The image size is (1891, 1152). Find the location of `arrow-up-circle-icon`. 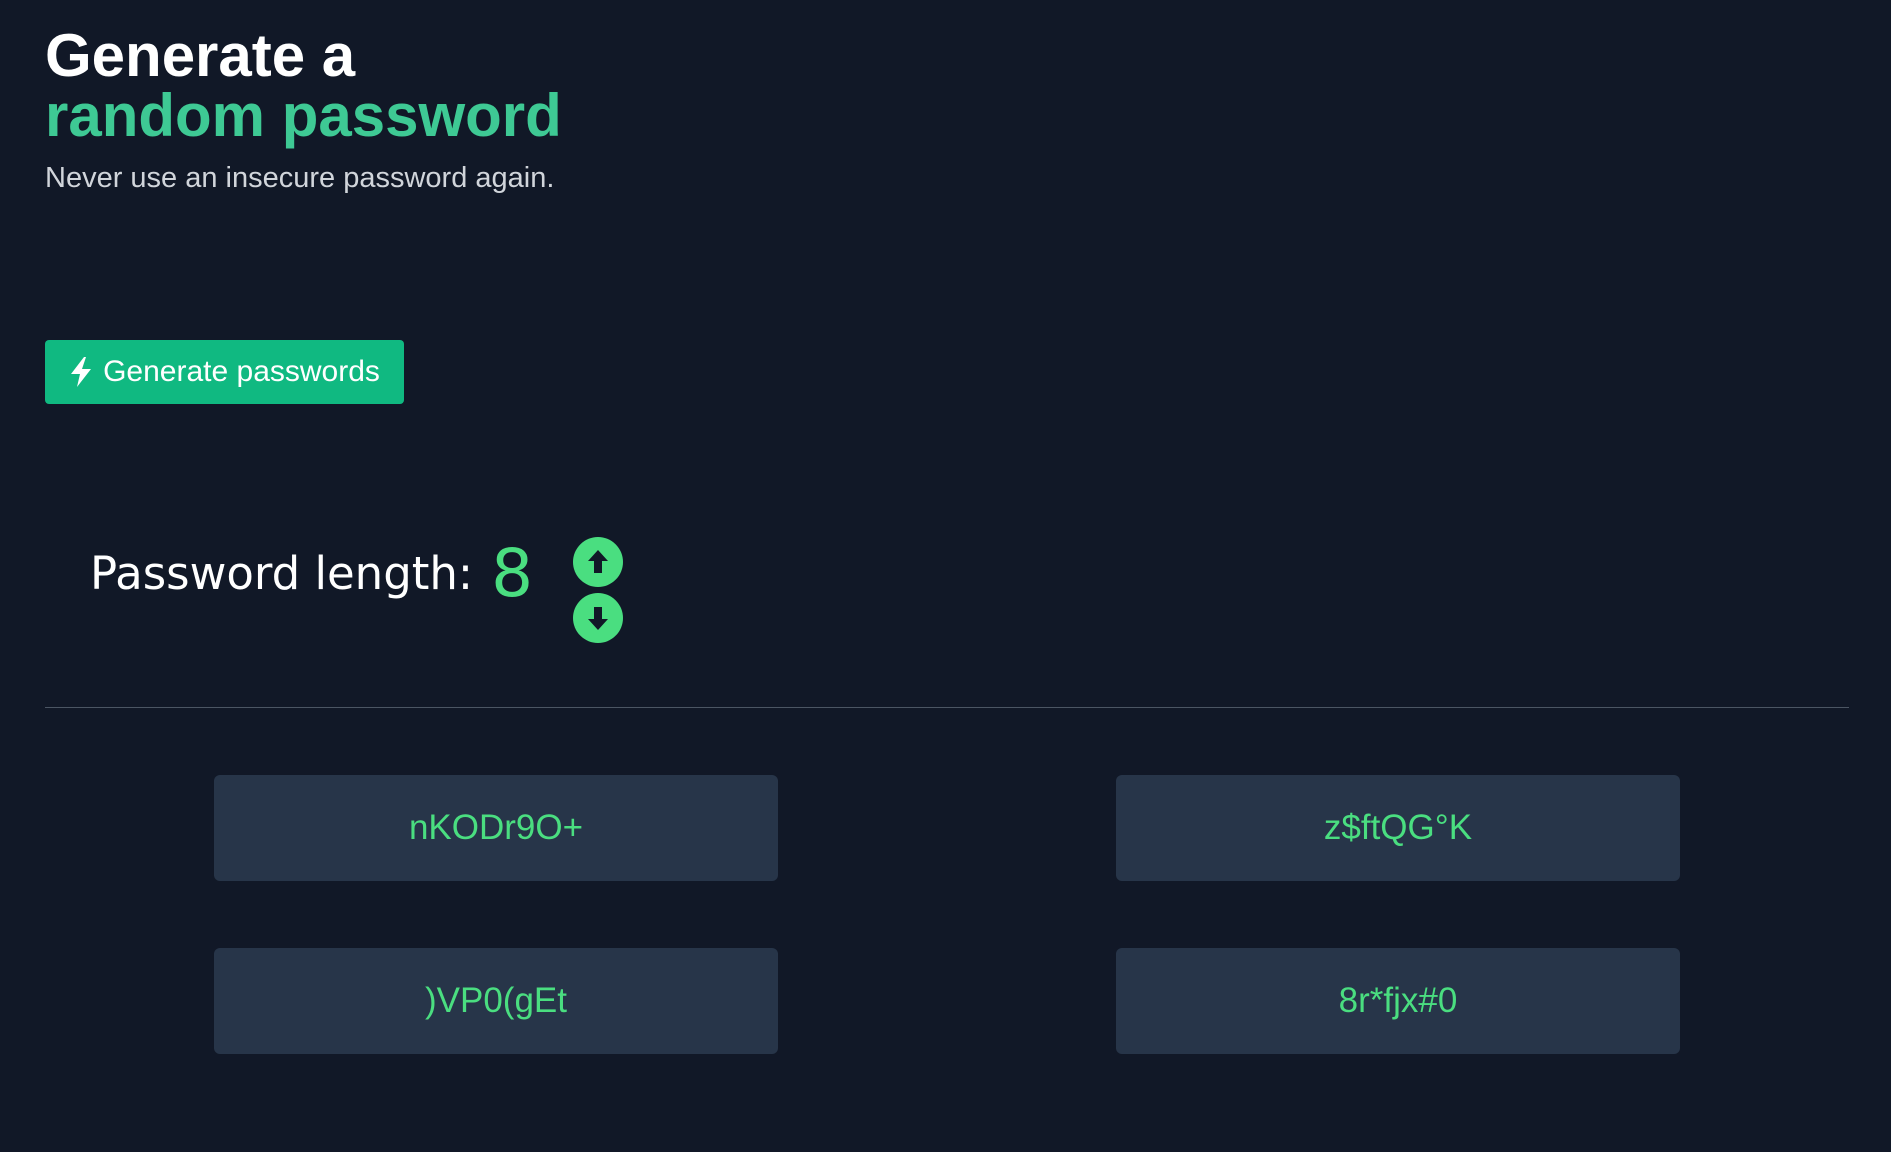

arrow-up-circle-icon is located at coordinates (598, 561).